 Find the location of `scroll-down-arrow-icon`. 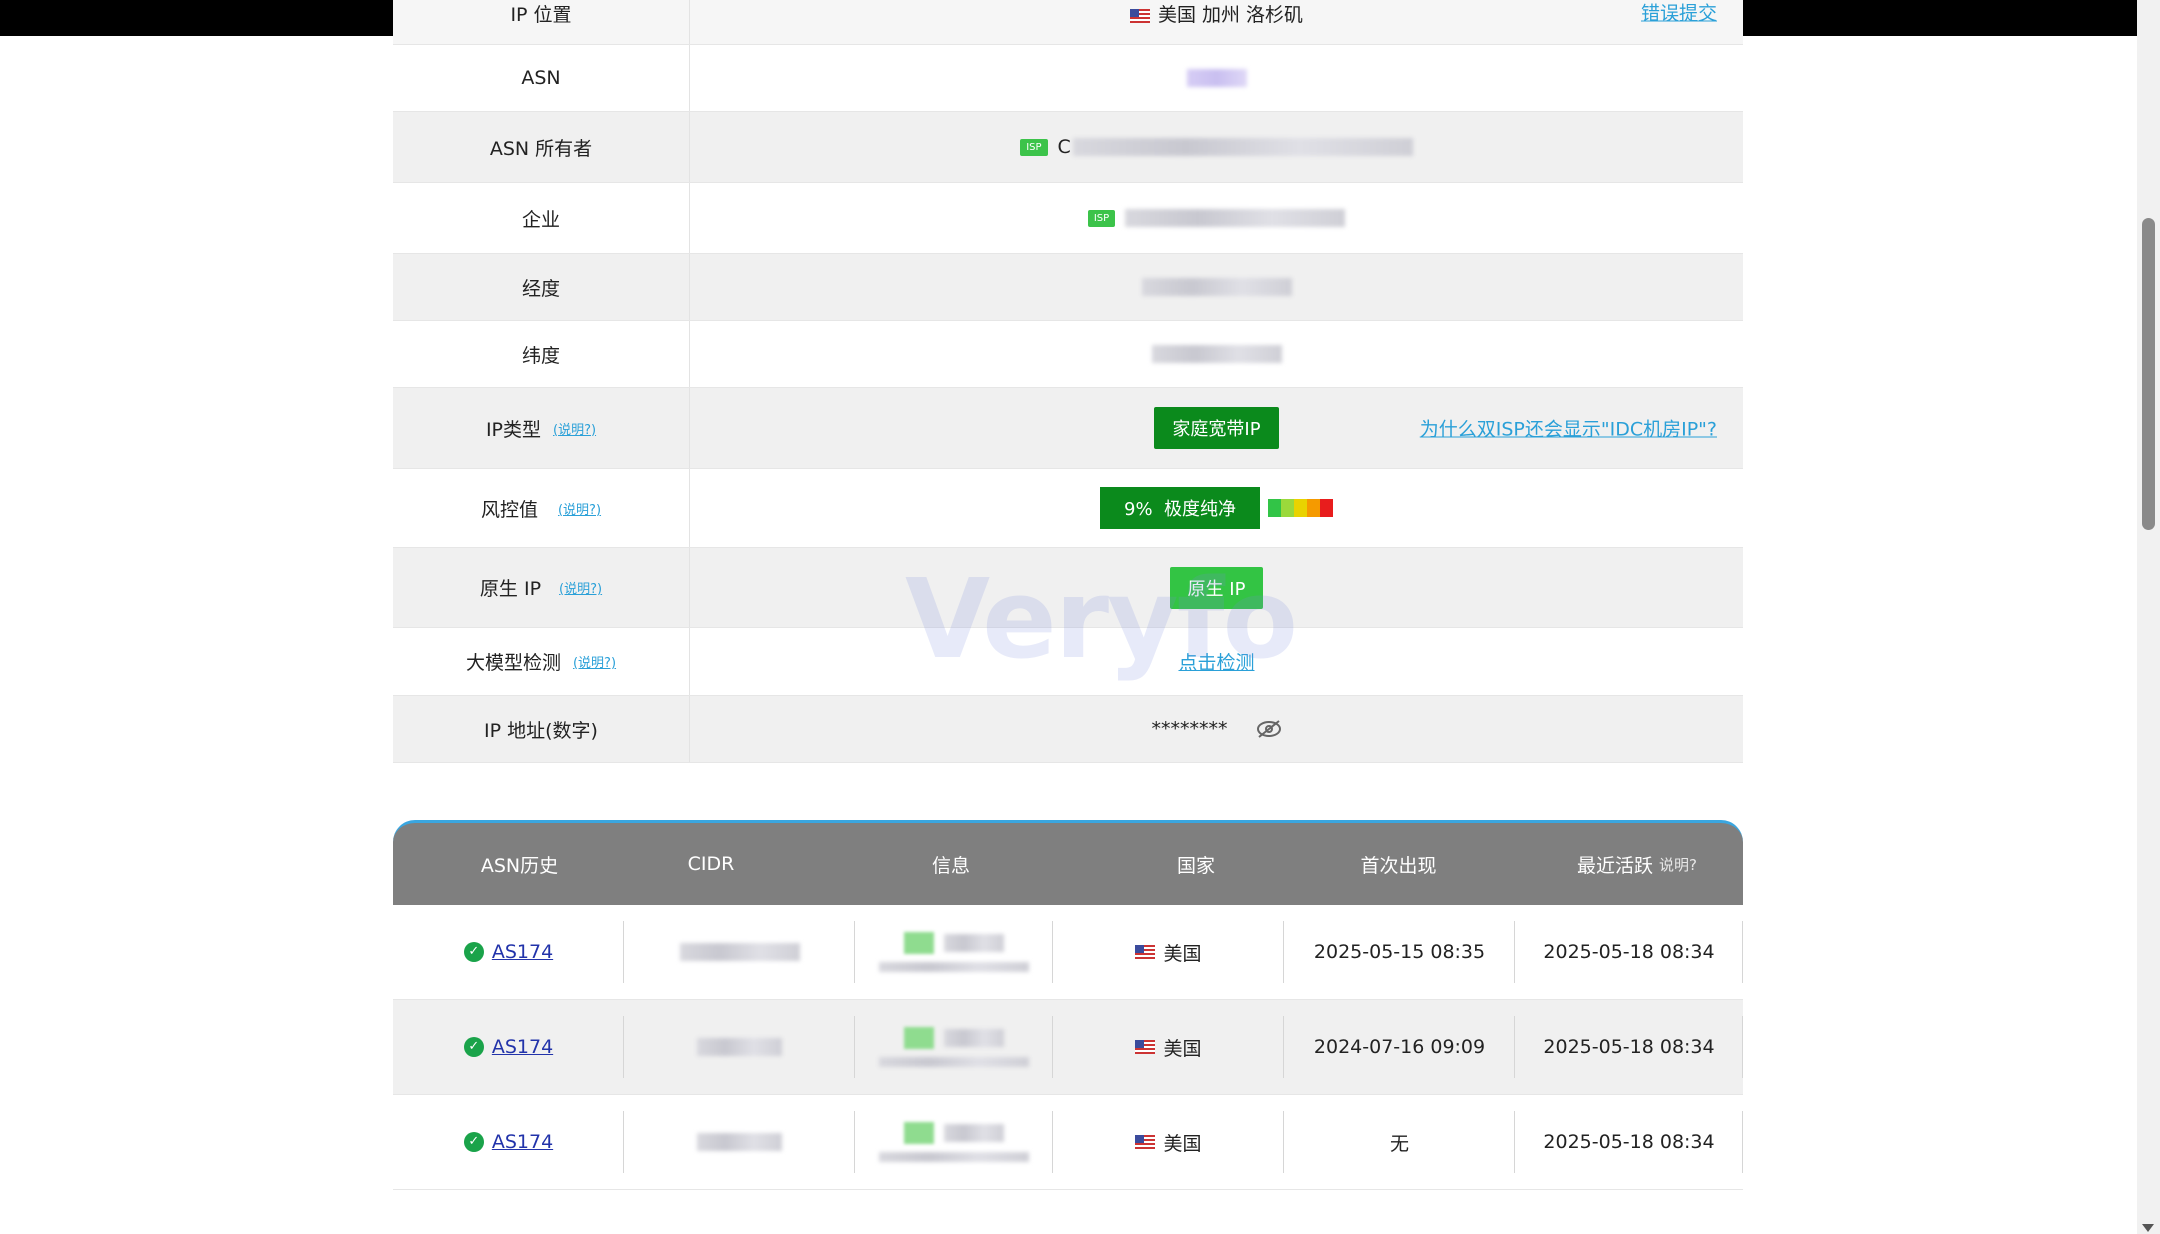

scroll-down-arrow-icon is located at coordinates (2148, 1228).